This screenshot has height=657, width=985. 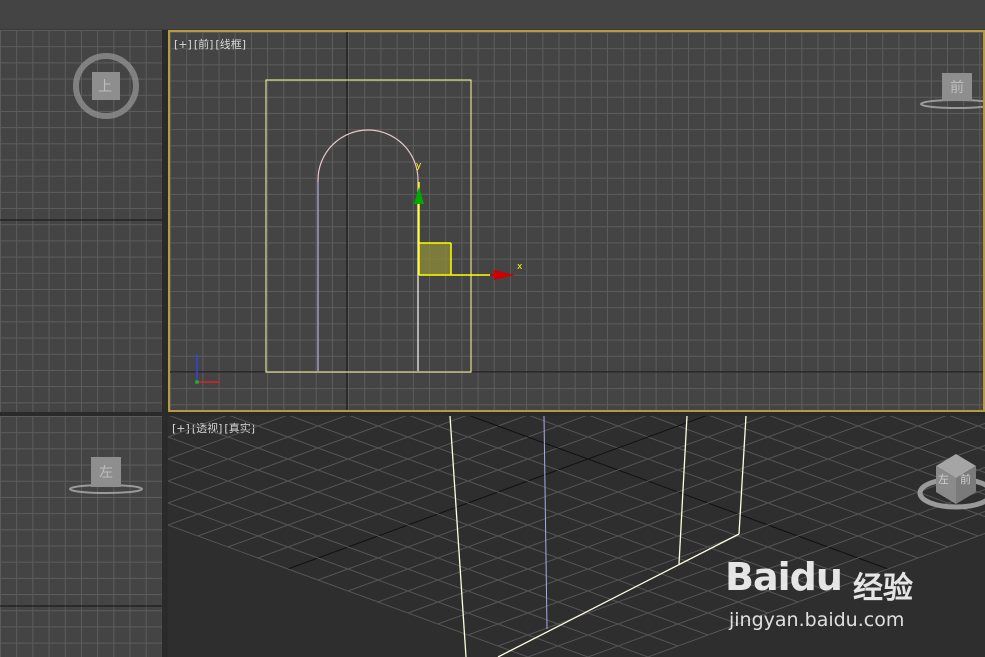 What do you see at coordinates (784, 577) in the screenshot?
I see `watermark-brand: Baidu` at bounding box center [784, 577].